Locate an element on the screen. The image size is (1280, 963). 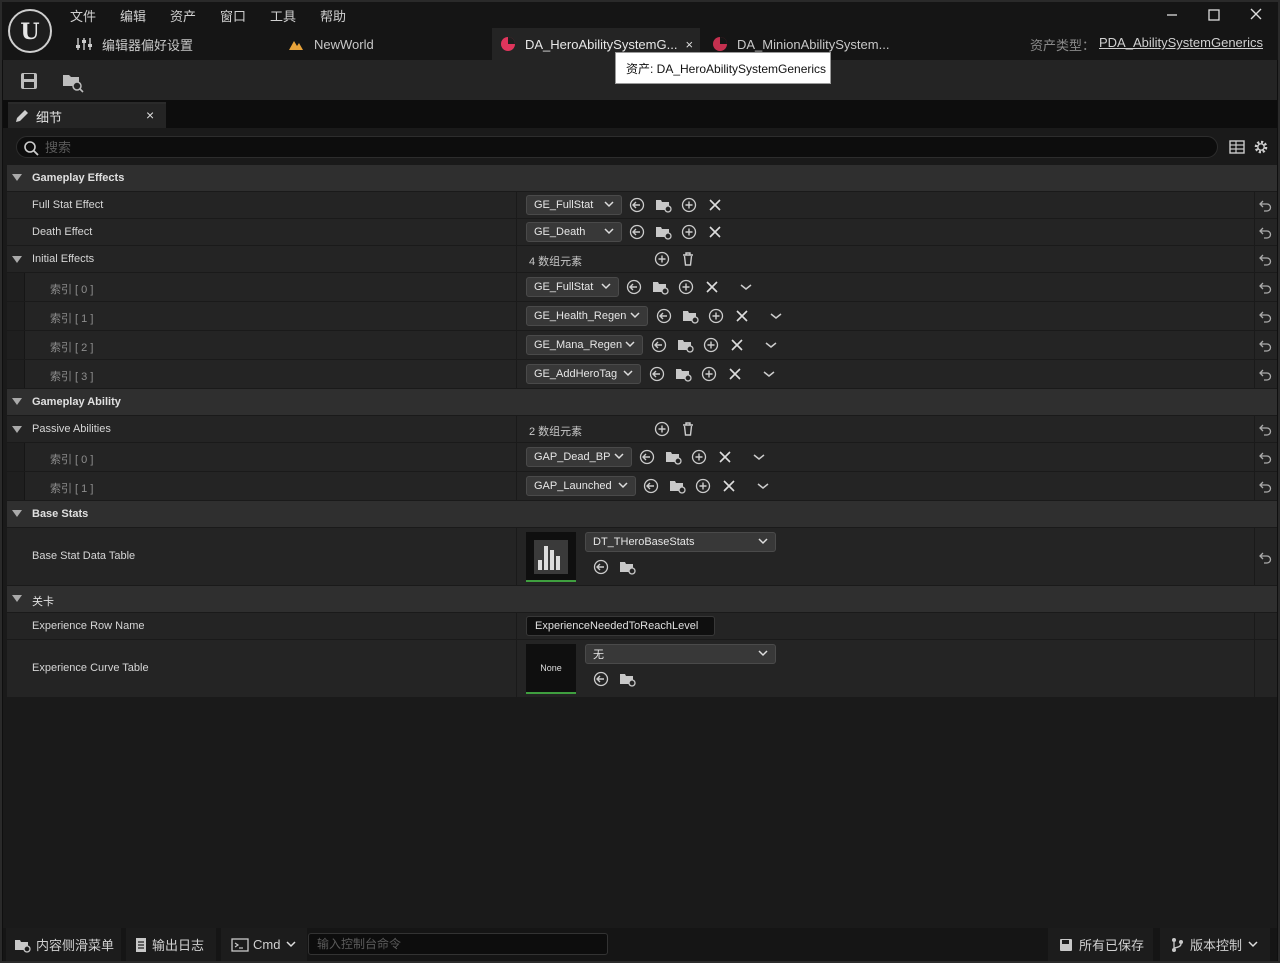
unreal-logo-icon: U is located at coordinates (30, 31).